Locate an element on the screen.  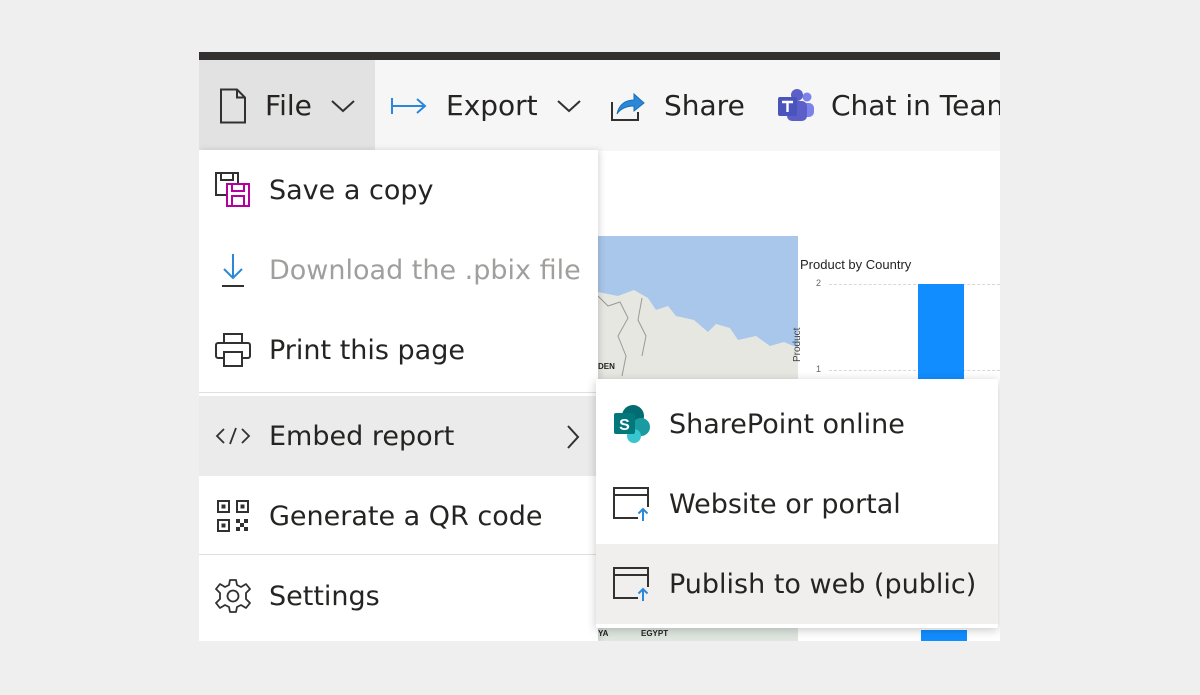
menu-item-save-copy: Save a copy is located at coordinates (398, 190).